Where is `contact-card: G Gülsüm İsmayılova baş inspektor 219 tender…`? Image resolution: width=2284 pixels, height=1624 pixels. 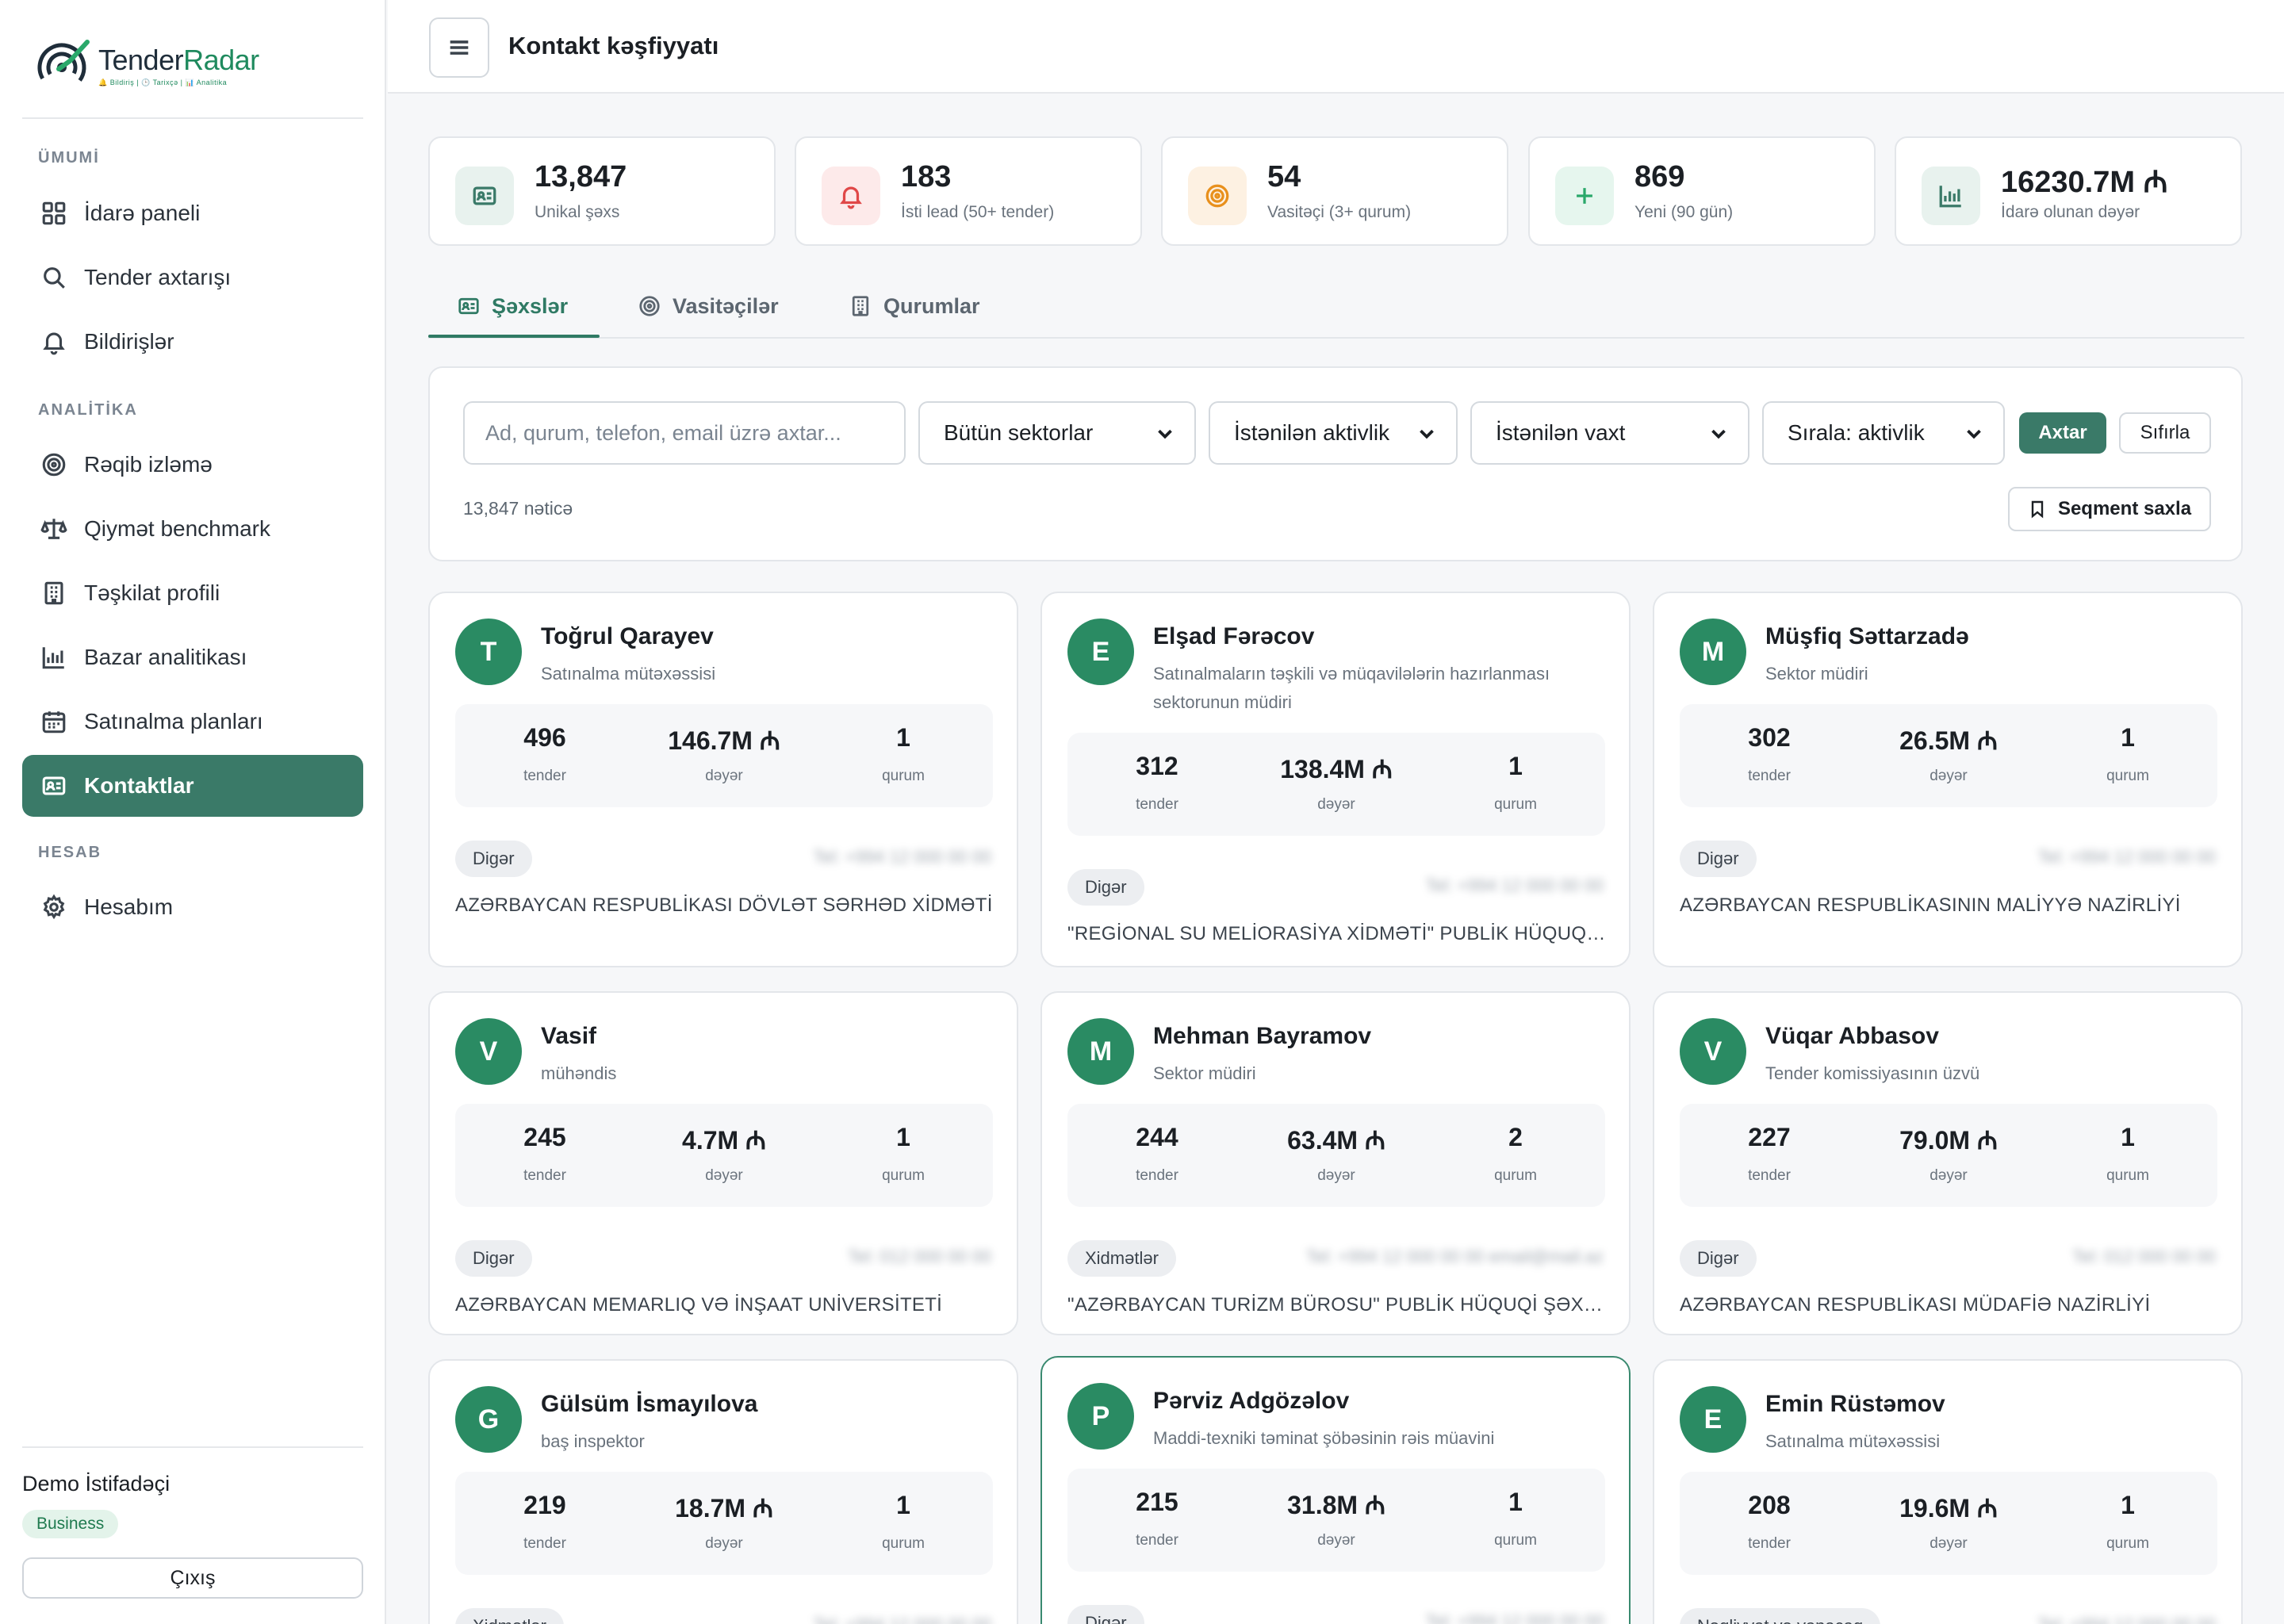
contact-card: G Gülsüm İsmayılova baş inspektor 219 tender… is located at coordinates (723, 1491).